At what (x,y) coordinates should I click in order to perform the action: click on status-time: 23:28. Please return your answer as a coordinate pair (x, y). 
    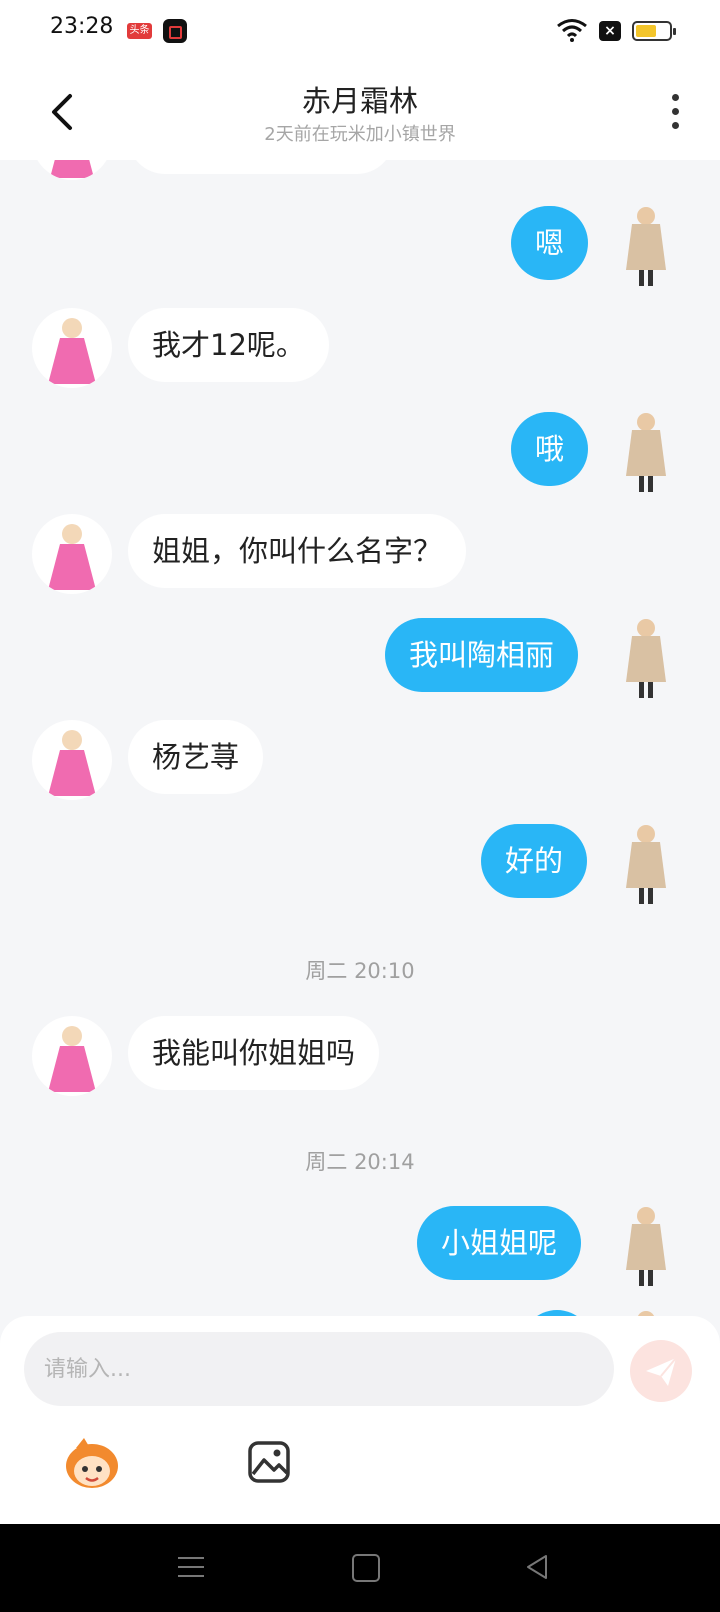
    Looking at the image, I should click on (82, 26).